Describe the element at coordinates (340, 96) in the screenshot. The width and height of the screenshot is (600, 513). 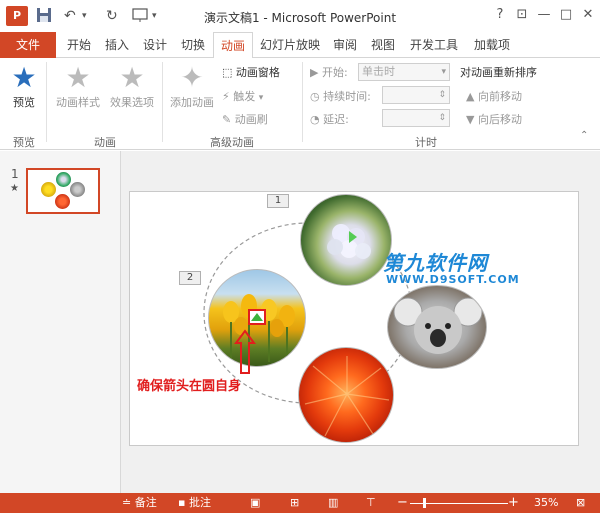
I see `duration-label: ◷ 持续时间:` at that location.